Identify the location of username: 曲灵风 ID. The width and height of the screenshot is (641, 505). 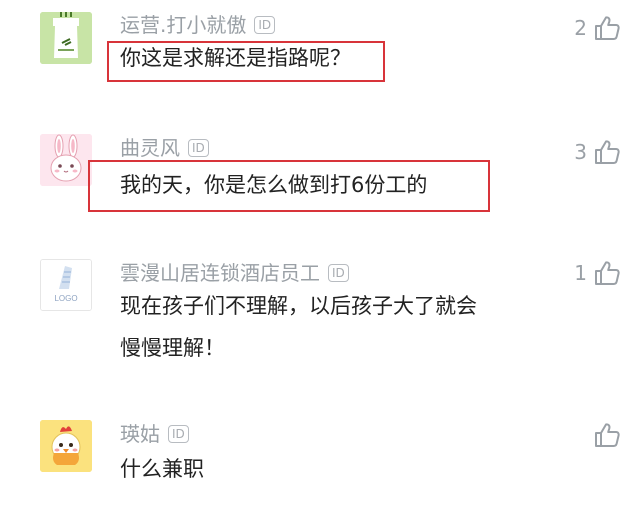
(164, 148).